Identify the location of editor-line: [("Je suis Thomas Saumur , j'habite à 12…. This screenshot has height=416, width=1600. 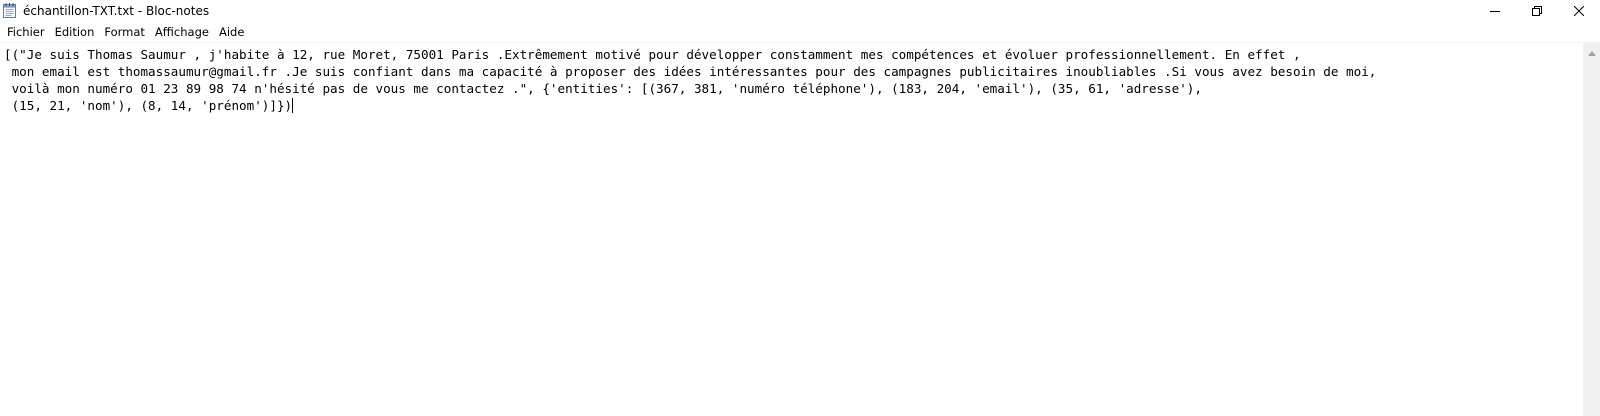
(652, 54).